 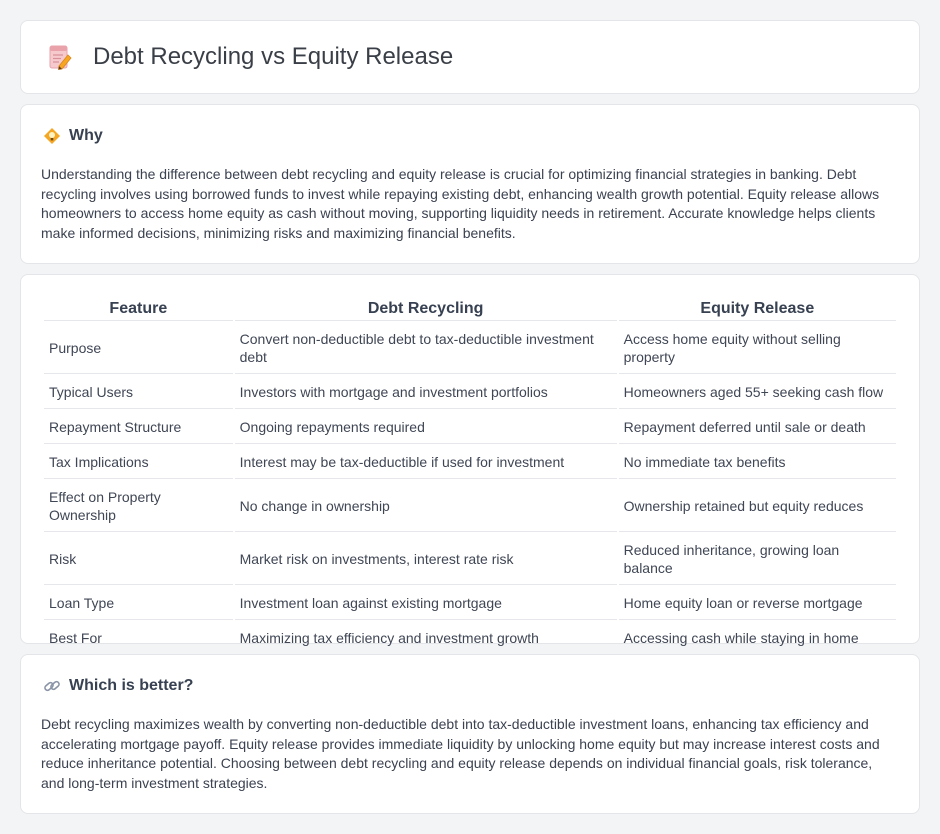 I want to click on table-header-row: Feature Debt Recycling Equity Release, so click(x=470, y=309).